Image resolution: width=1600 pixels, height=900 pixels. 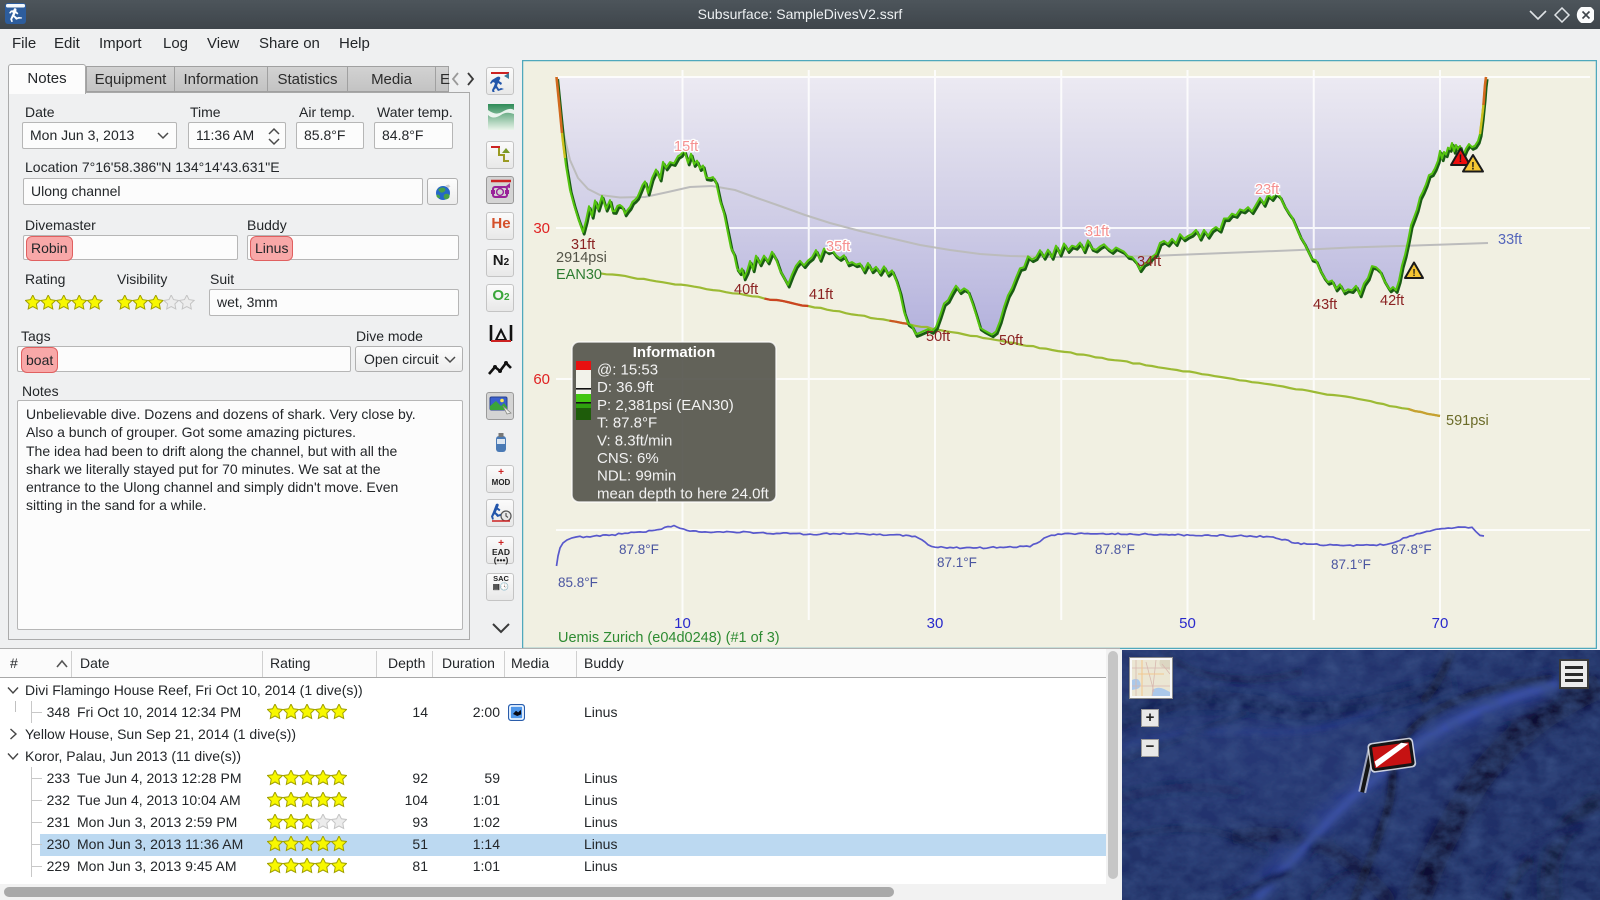 What do you see at coordinates (1267, 190) in the screenshot?
I see `svg-text: 23ft` at bounding box center [1267, 190].